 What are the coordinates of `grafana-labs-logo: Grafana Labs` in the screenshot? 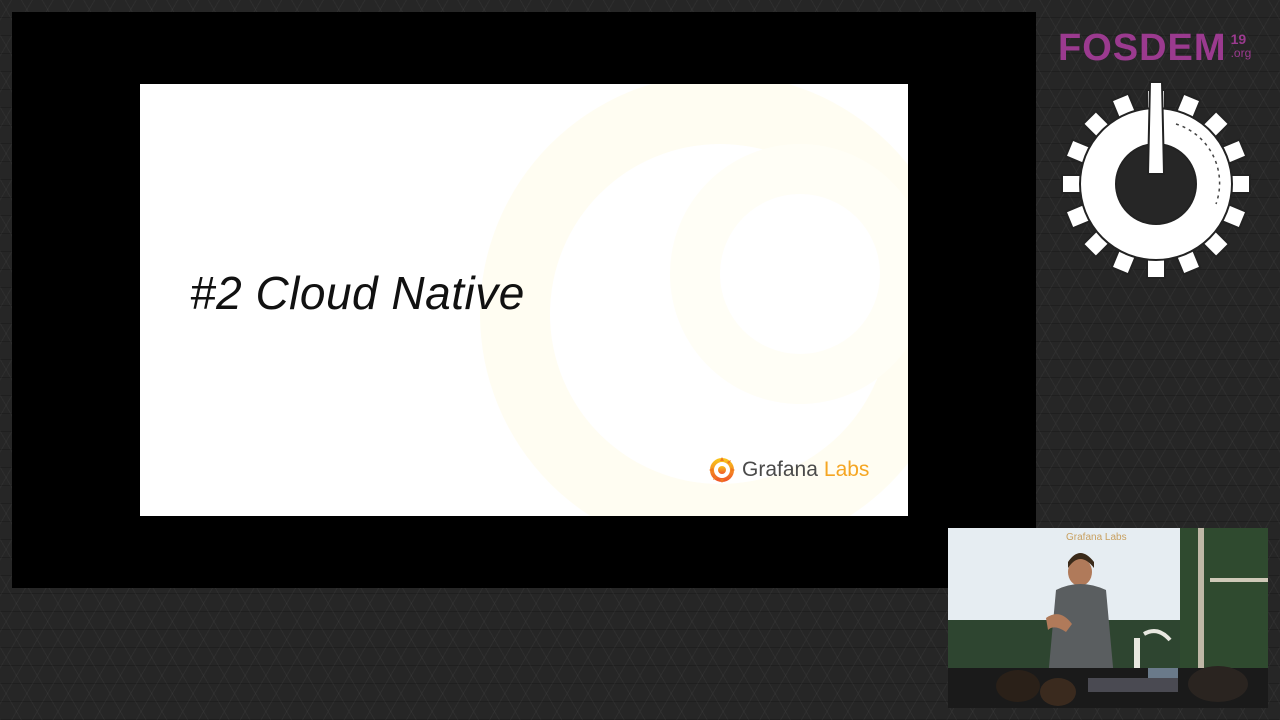 It's located at (788, 470).